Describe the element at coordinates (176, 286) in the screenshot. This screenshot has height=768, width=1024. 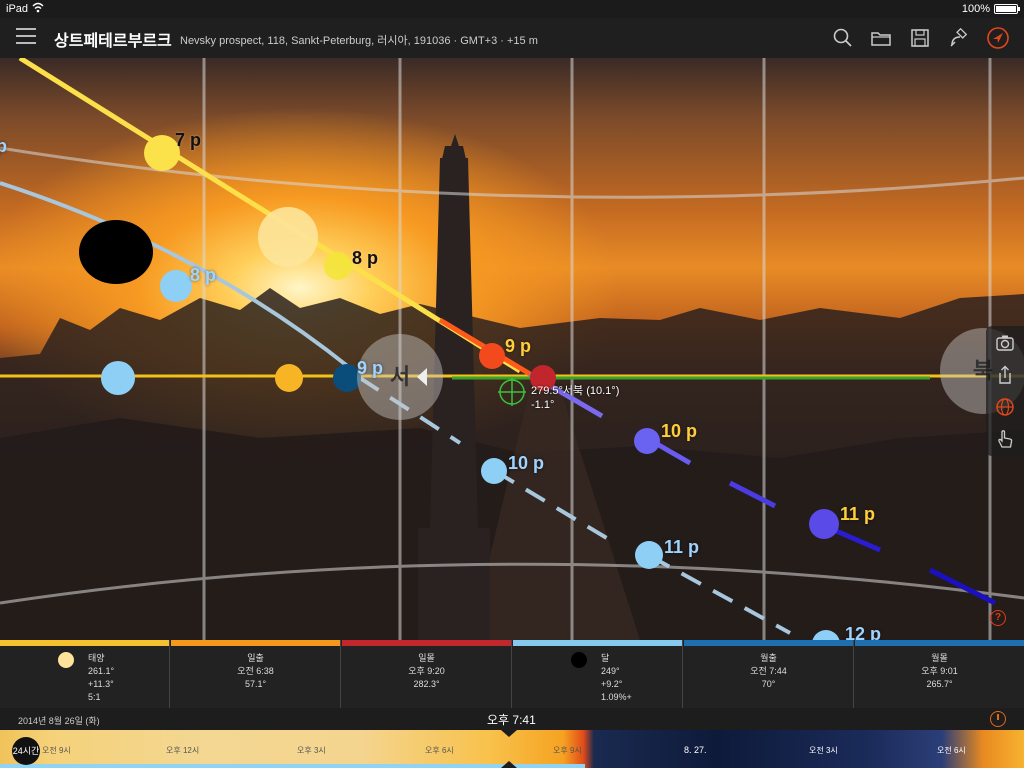
I see `moon-marker-8p` at that location.